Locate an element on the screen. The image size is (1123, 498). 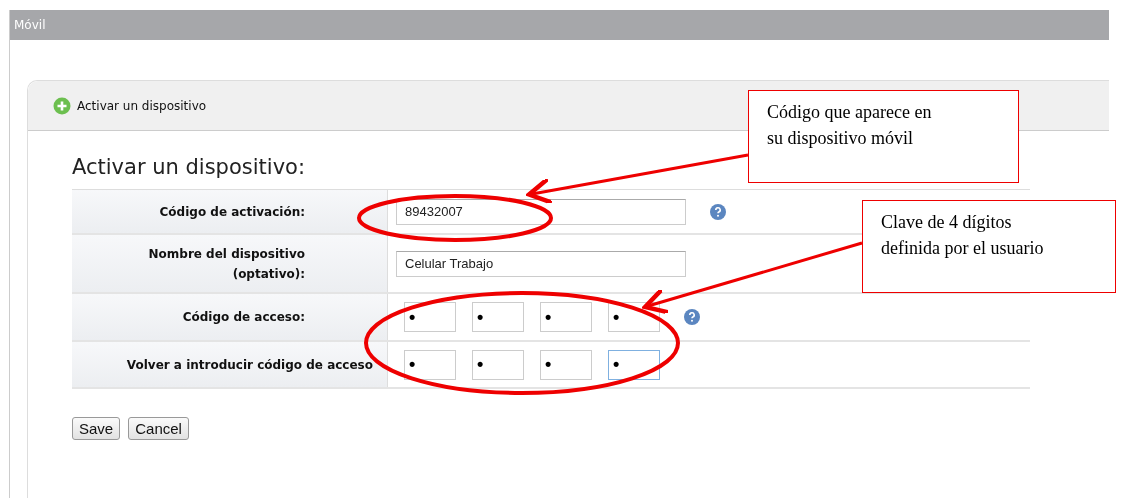
field-label: Código de activación: is located at coordinates (230, 211).